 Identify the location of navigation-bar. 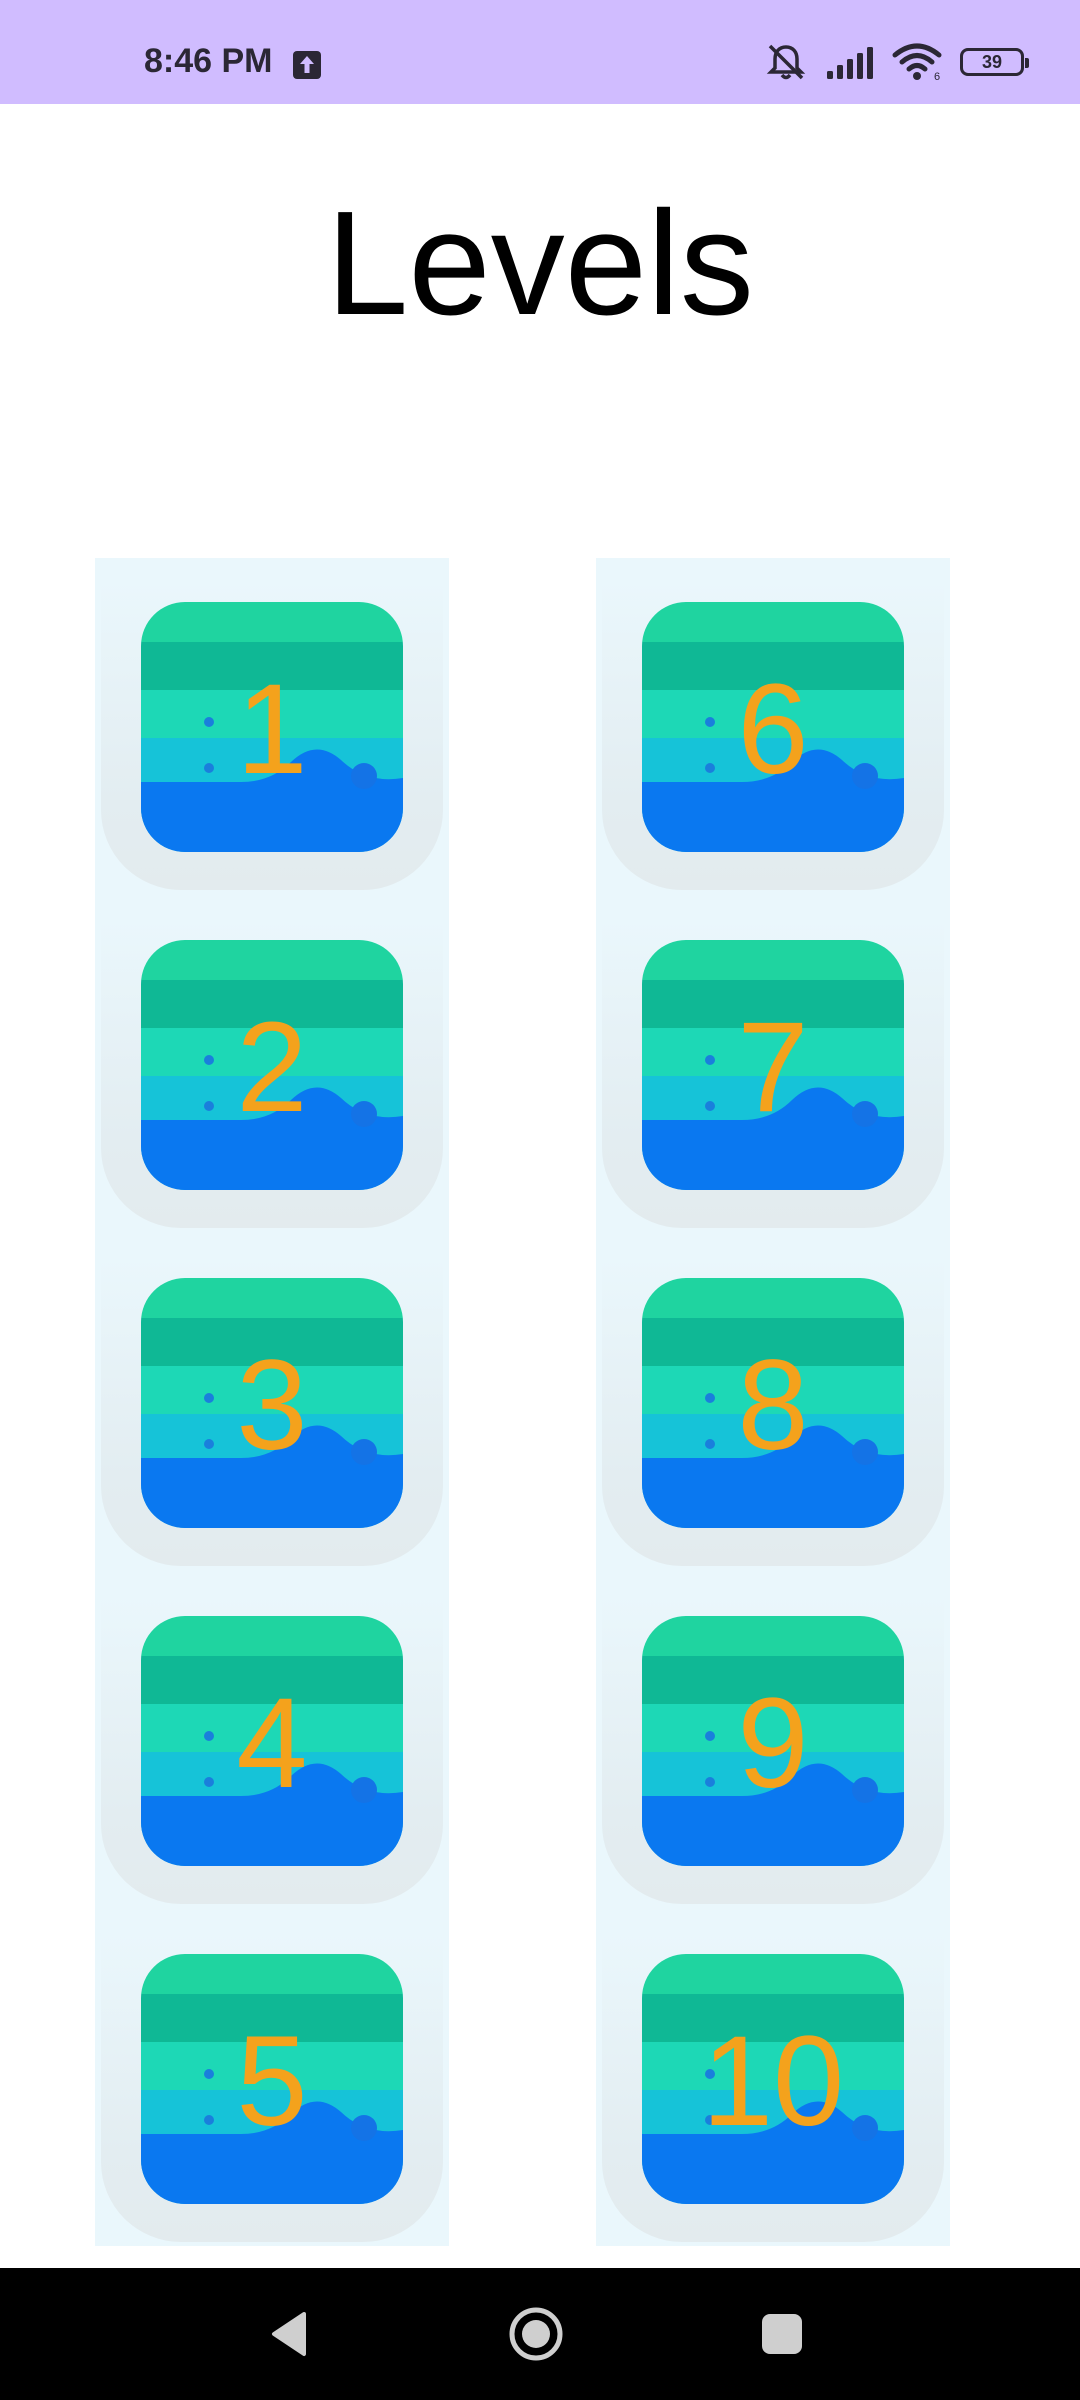
(540, 2334).